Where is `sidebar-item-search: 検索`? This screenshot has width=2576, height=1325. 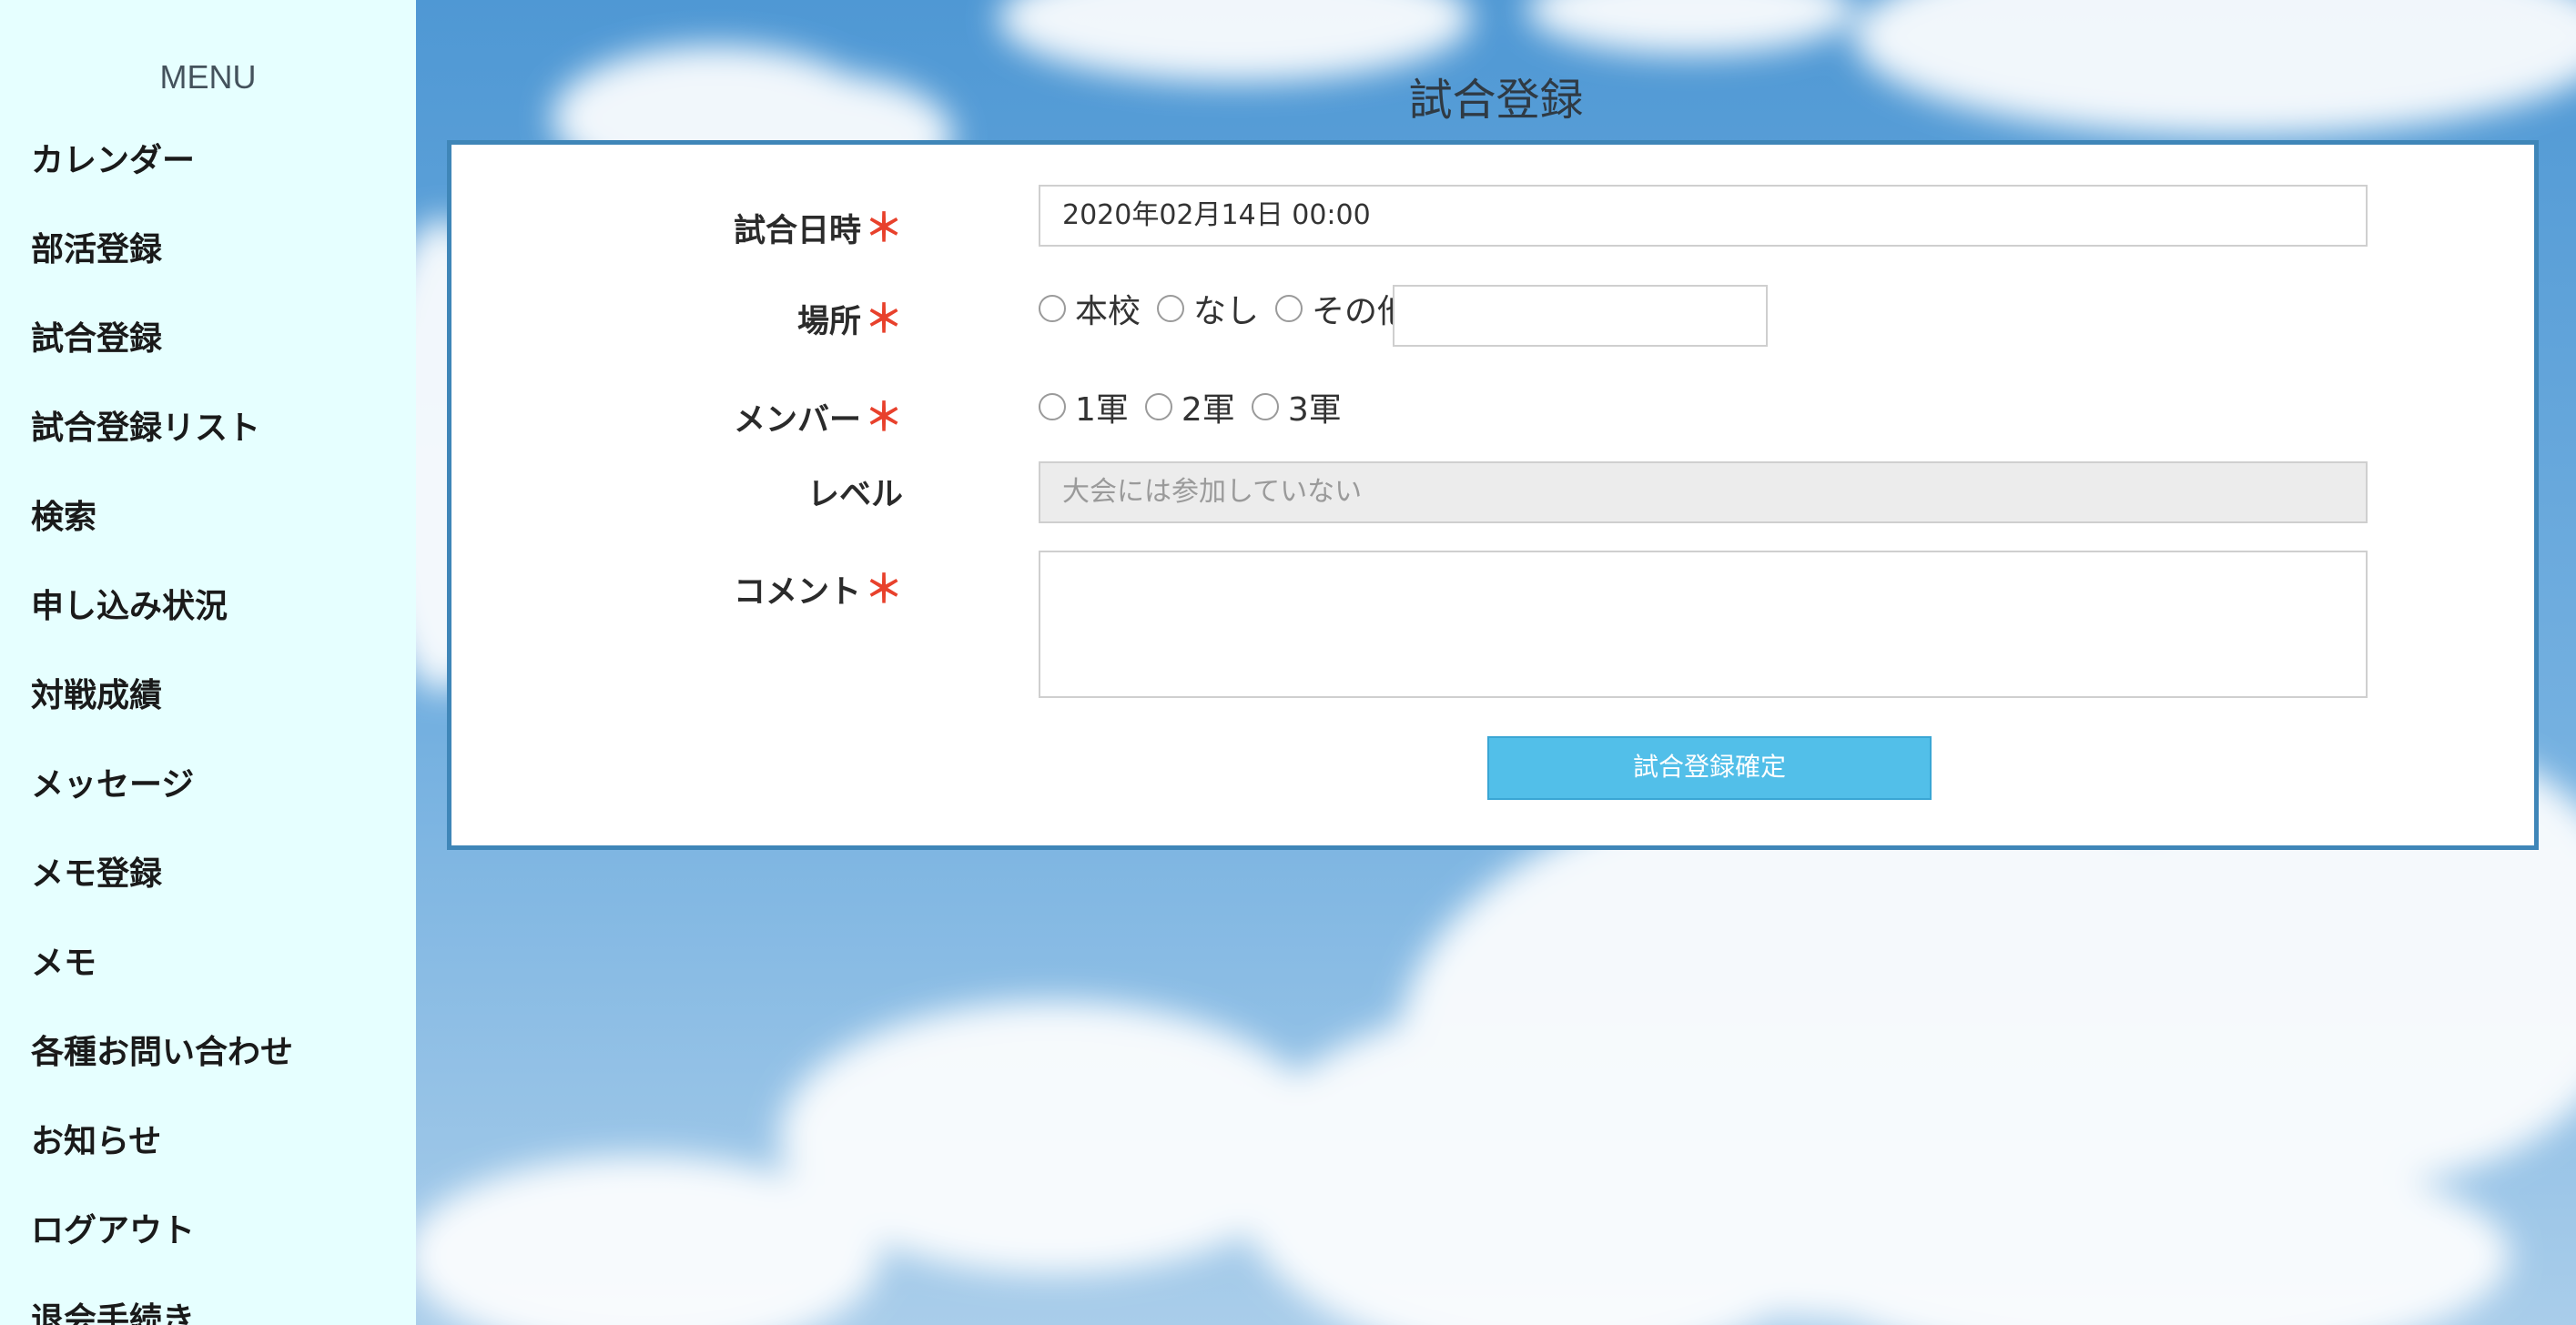
sidebar-item-search: 検索 is located at coordinates (162, 537).